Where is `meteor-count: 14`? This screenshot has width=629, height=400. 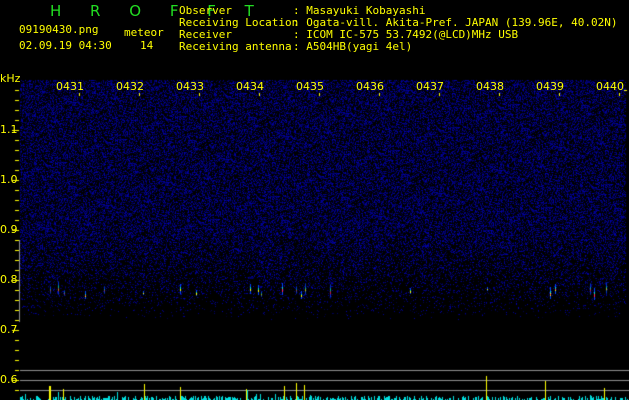
meteor-count: 14 is located at coordinates (147, 45).